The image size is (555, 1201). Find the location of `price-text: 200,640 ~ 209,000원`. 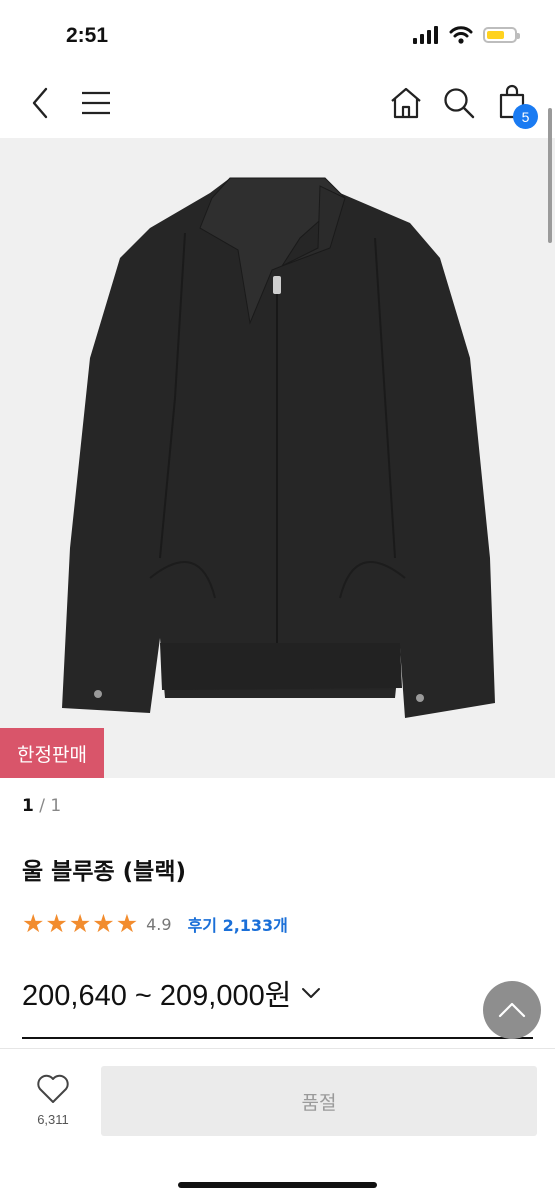

price-text: 200,640 ~ 209,000원 is located at coordinates (157, 996).